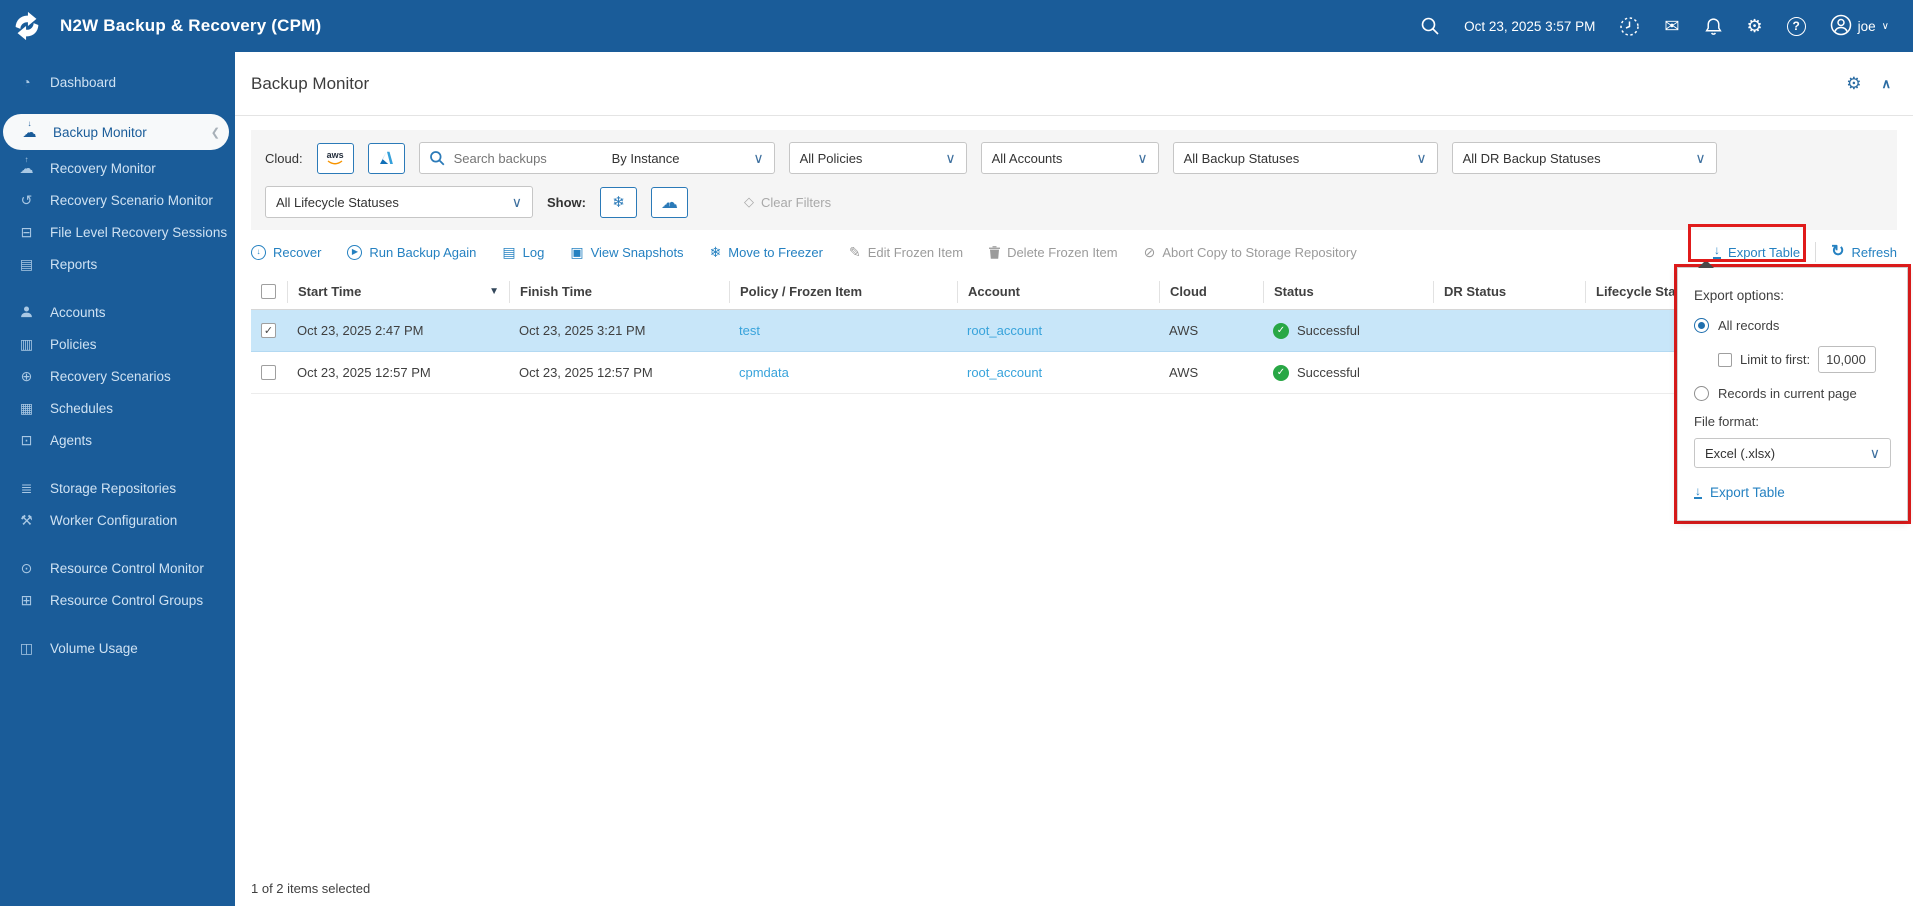 This screenshot has height=906, width=1913. I want to click on azure-cloud-toggle, so click(386, 158).